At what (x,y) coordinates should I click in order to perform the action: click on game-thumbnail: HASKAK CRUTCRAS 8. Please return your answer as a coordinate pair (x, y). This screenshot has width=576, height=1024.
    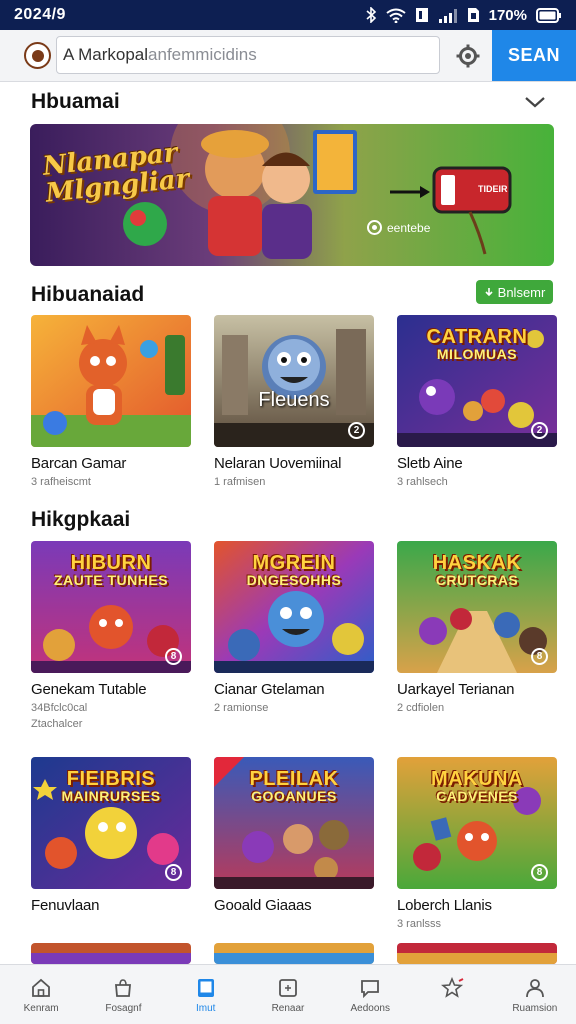
    Looking at the image, I should click on (477, 607).